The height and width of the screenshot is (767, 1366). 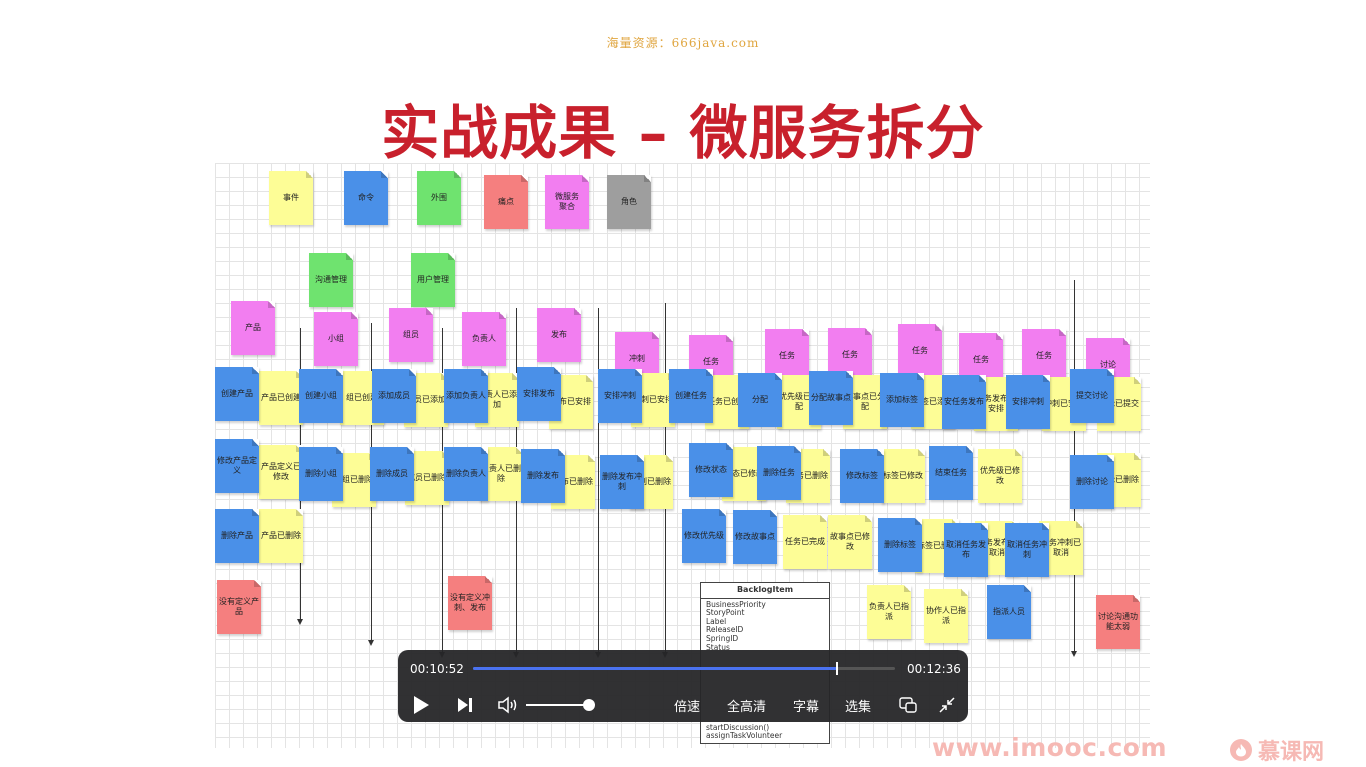 I want to click on video-player-controls: 00:10:52 00:12:36 倍速 全高清 字幕 选集, so click(x=683, y=686).